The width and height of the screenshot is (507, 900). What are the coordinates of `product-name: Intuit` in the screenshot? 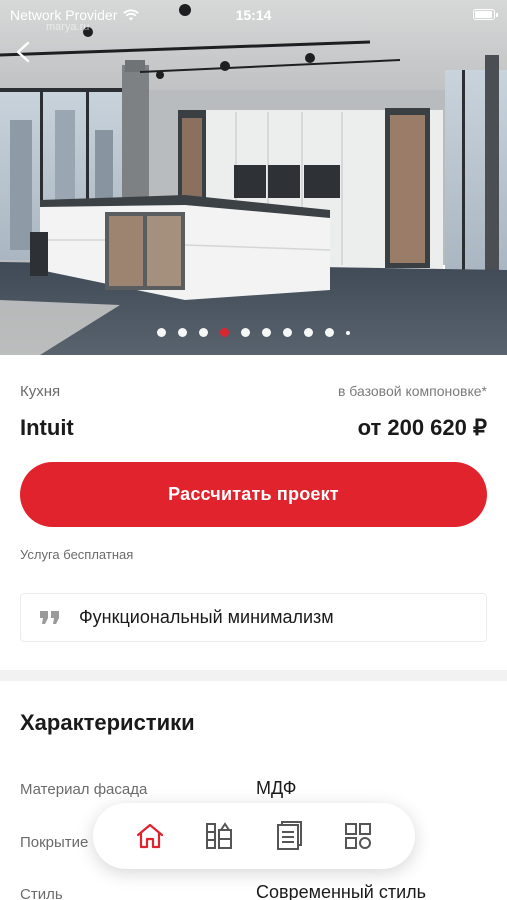 It's located at (47, 427).